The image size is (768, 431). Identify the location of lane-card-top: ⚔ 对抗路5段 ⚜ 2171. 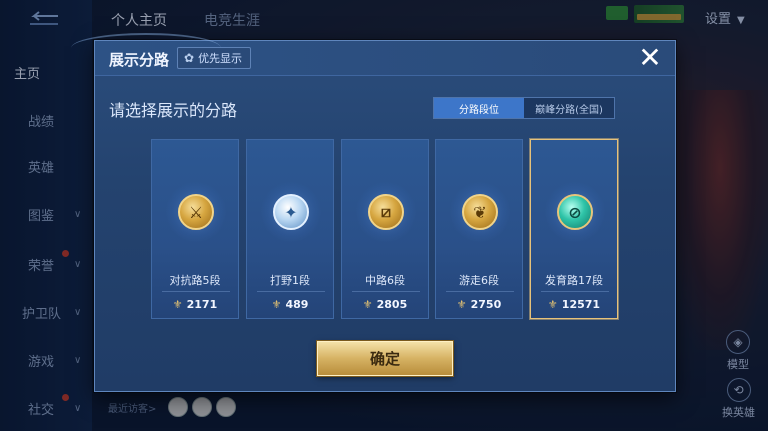
(195, 229).